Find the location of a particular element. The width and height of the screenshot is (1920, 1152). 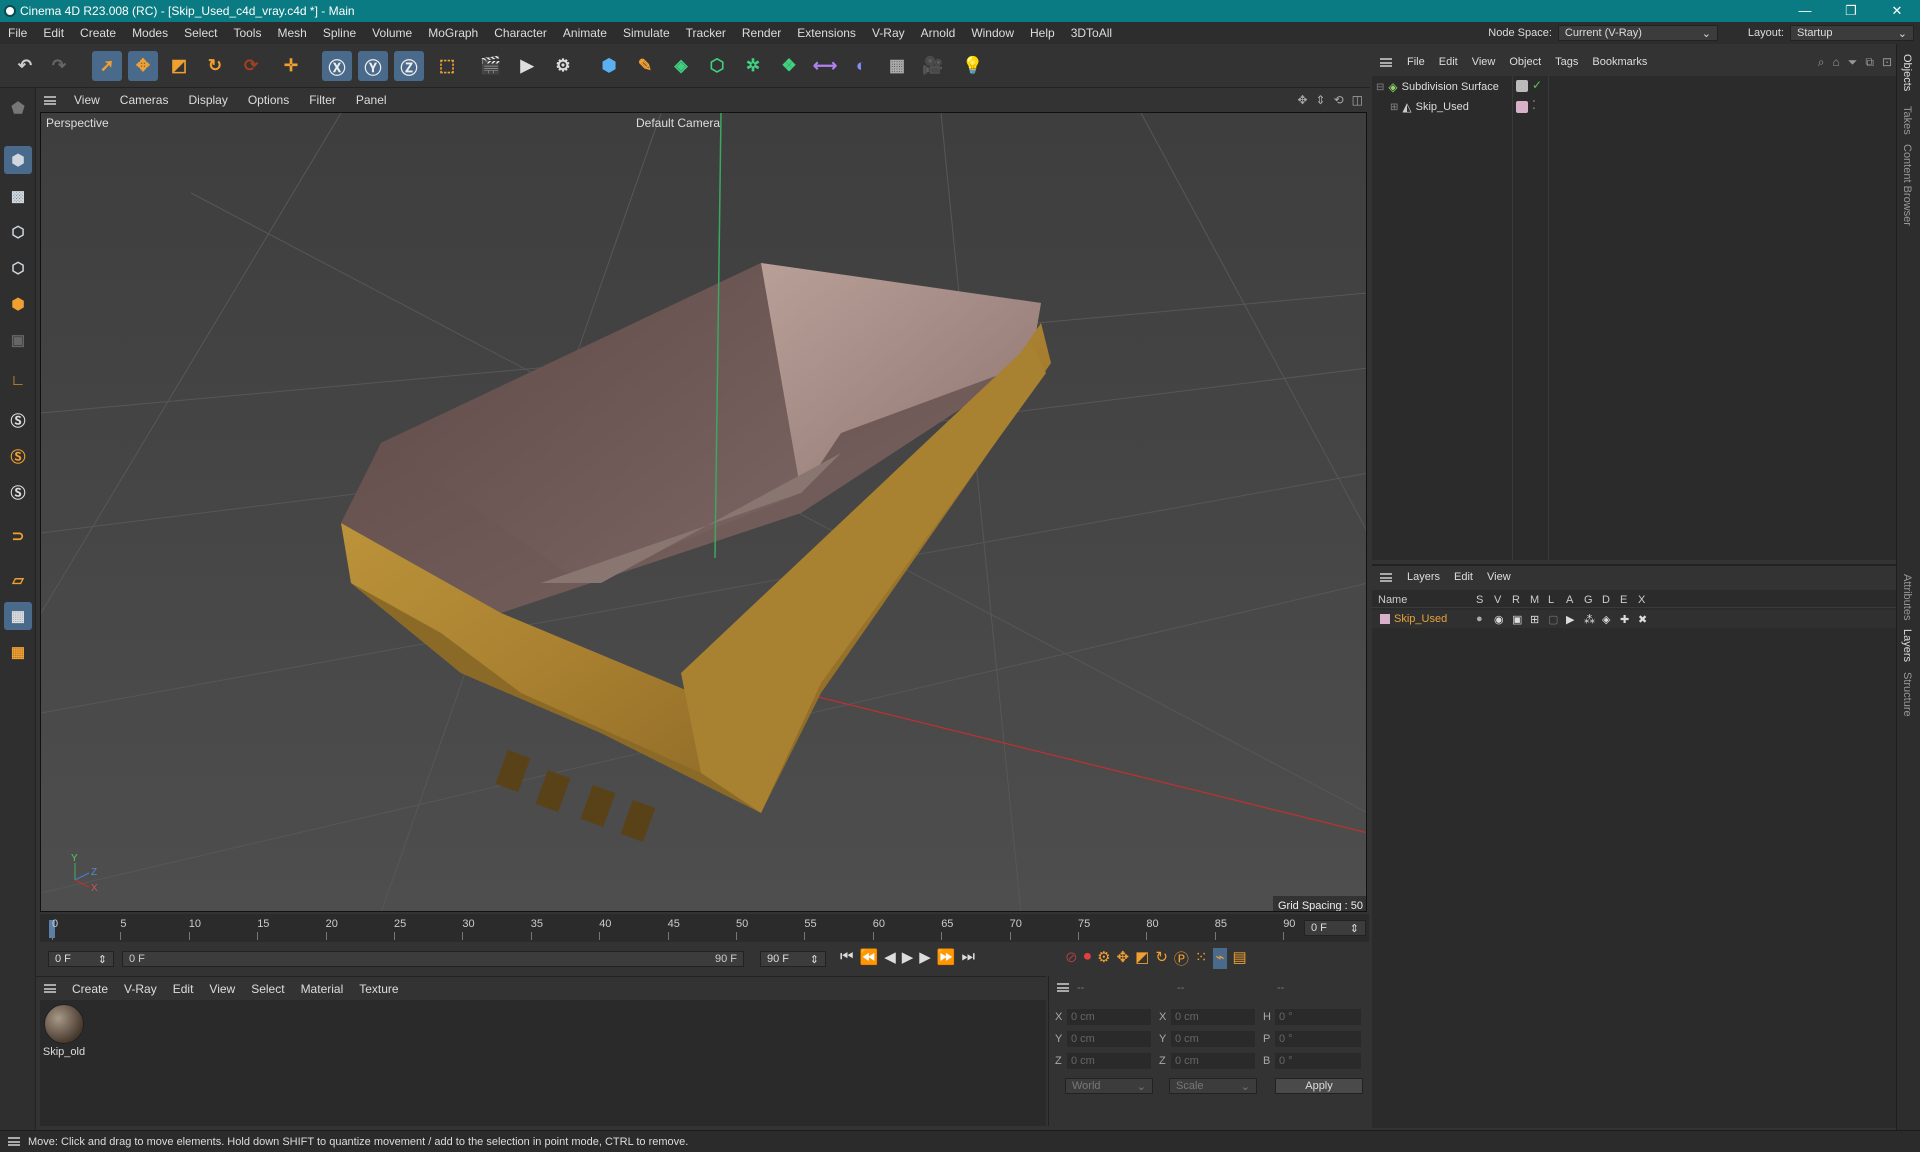

toggle-layout-icon: ◫ is located at coordinates (1357, 100).